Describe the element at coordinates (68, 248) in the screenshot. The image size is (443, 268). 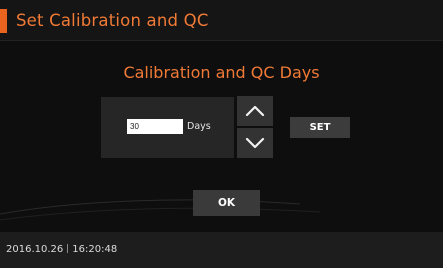
I see `datetime-divider` at that location.